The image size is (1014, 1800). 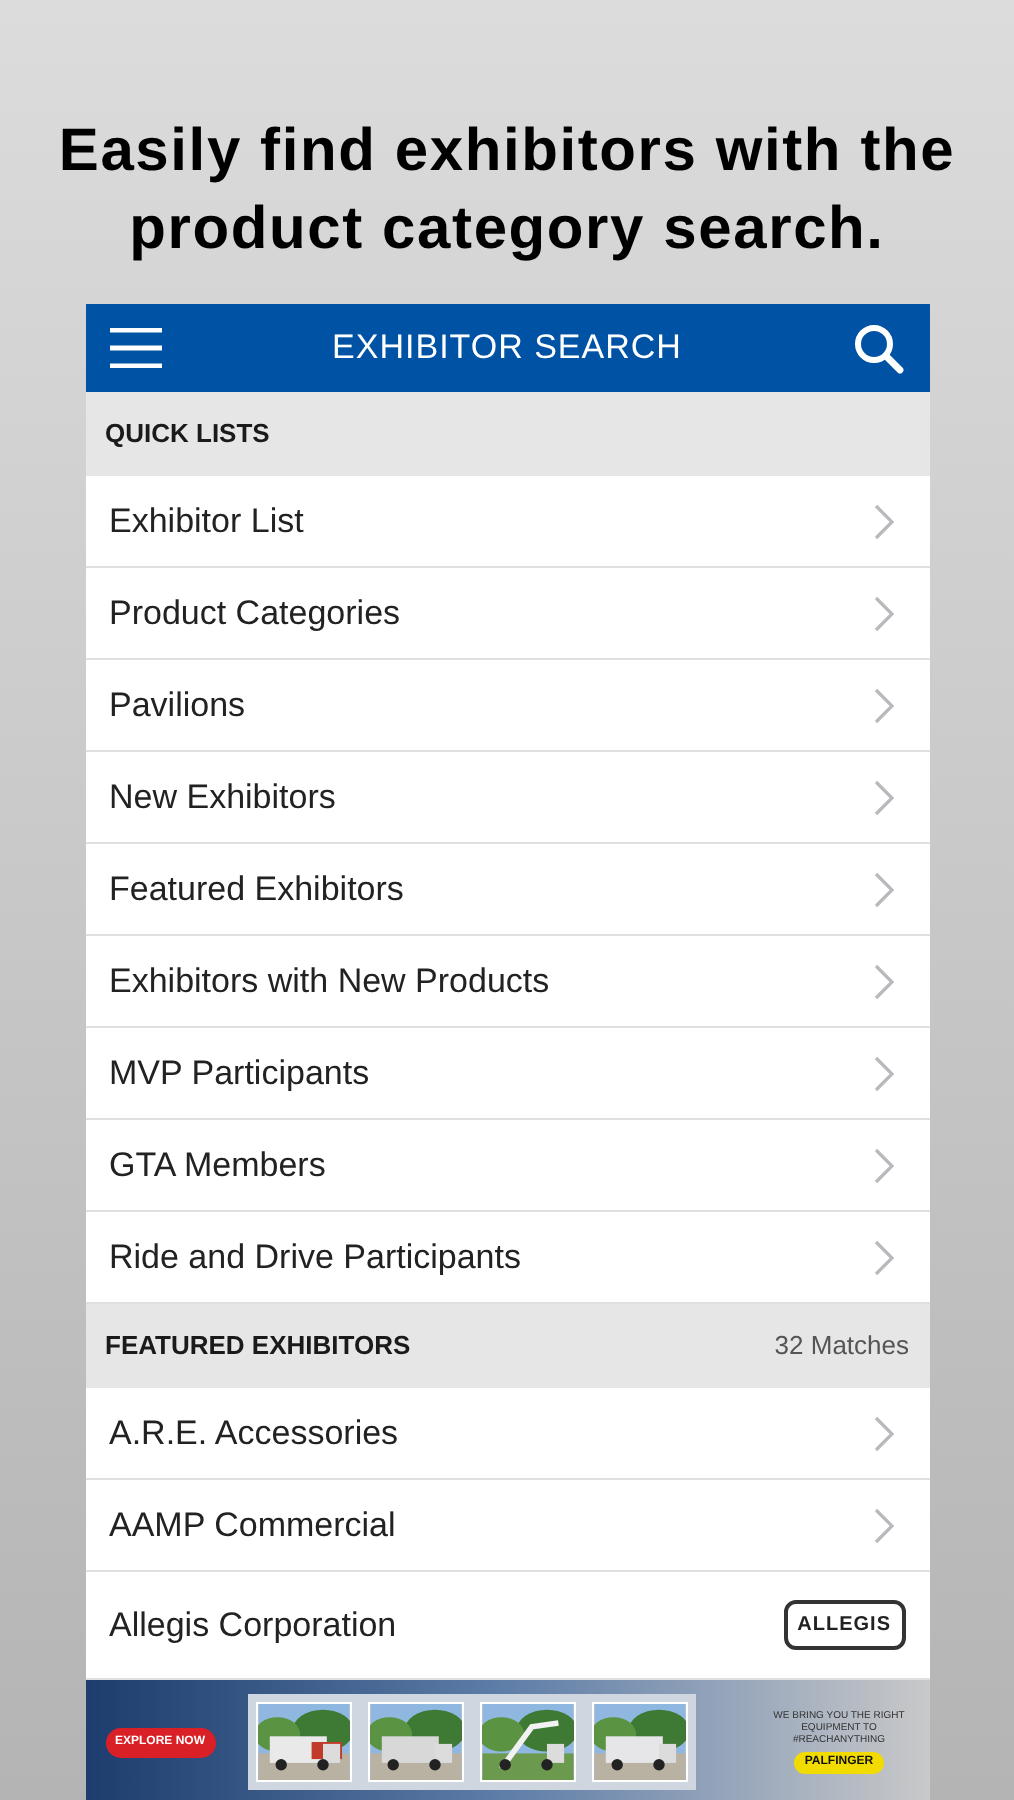 What do you see at coordinates (844, 1625) in the screenshot?
I see `company-logo: ALLEGIS` at bounding box center [844, 1625].